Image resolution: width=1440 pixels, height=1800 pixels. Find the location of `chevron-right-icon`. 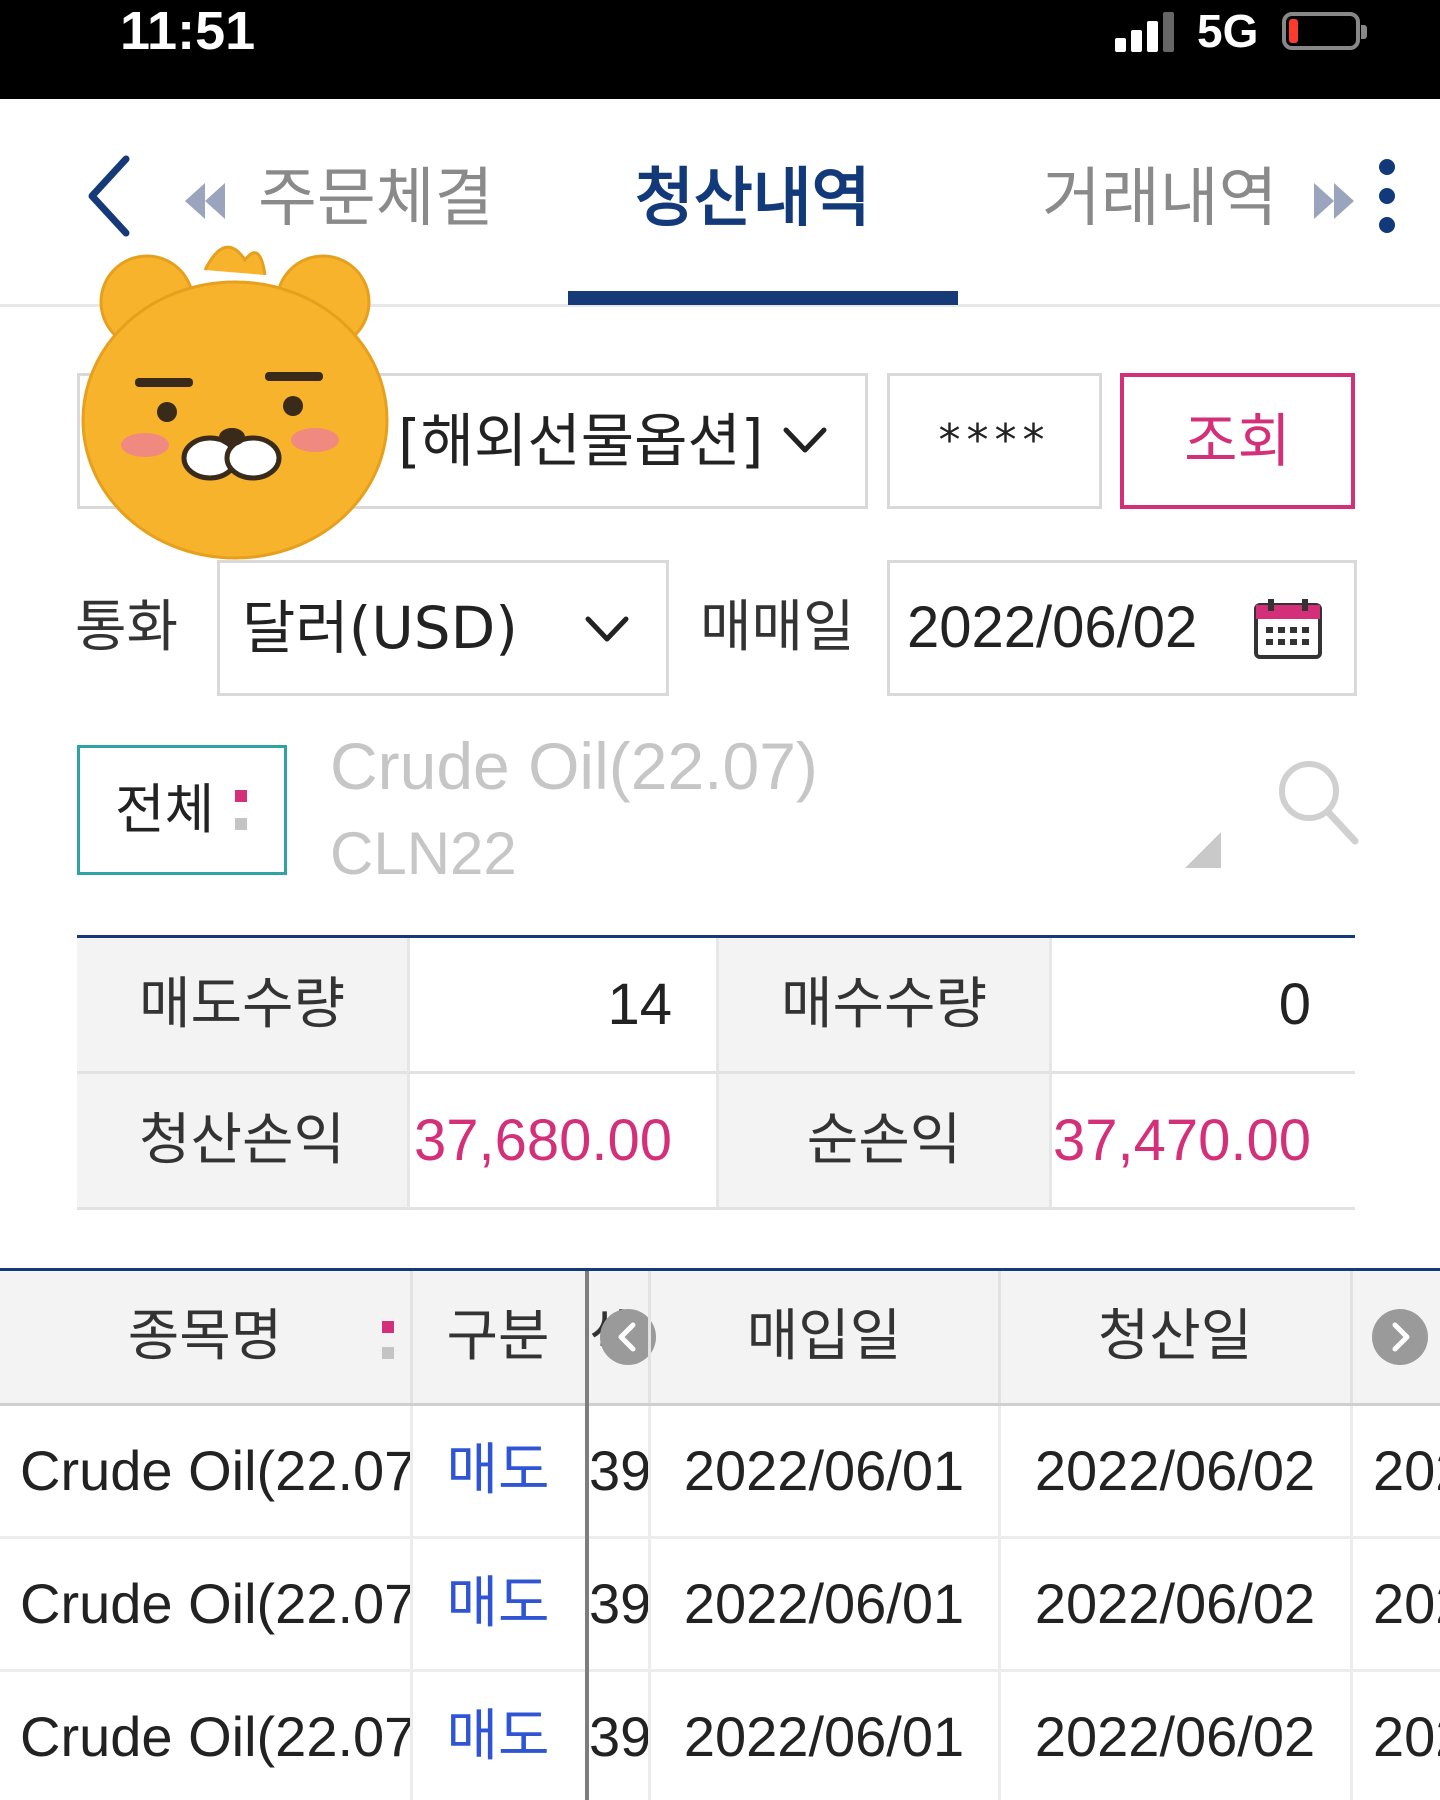

chevron-right-icon is located at coordinates (1401, 1337).